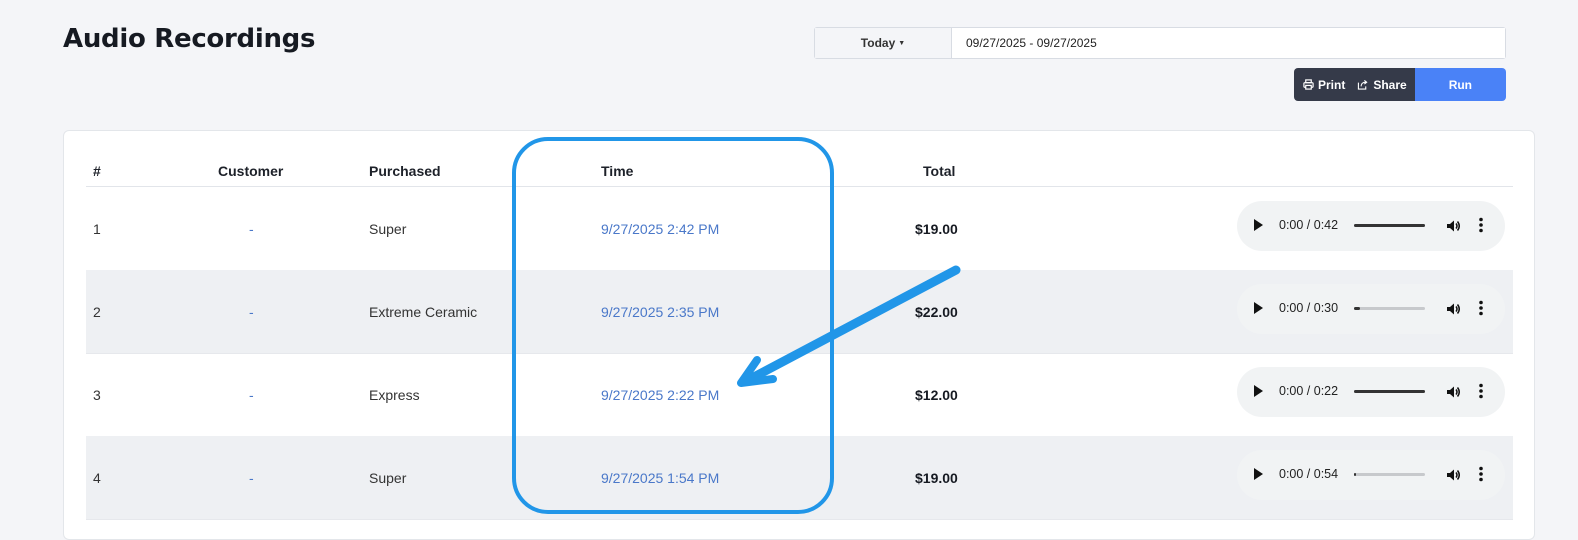 The image size is (1578, 540). I want to click on audio-player: 0:00 / 0:42, so click(1371, 226).